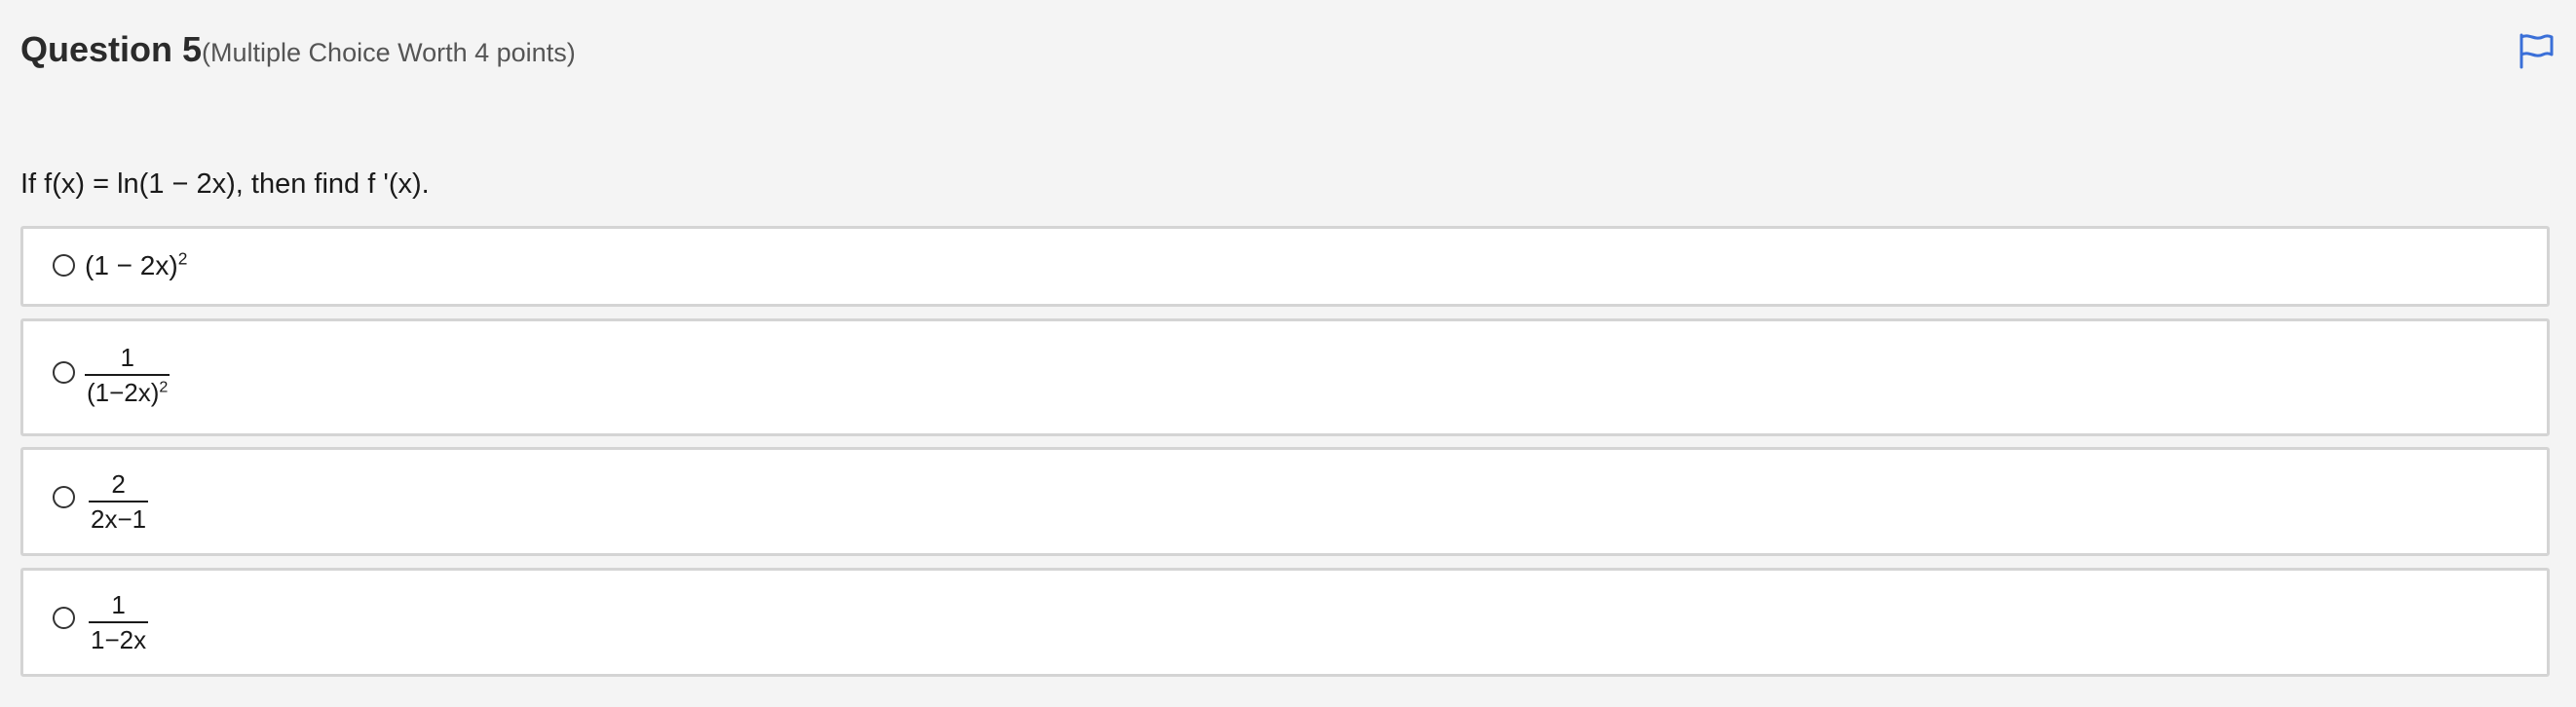 This screenshot has height=707, width=2576. I want to click on choice-3-fraction: 2 2x−1, so click(119, 501).